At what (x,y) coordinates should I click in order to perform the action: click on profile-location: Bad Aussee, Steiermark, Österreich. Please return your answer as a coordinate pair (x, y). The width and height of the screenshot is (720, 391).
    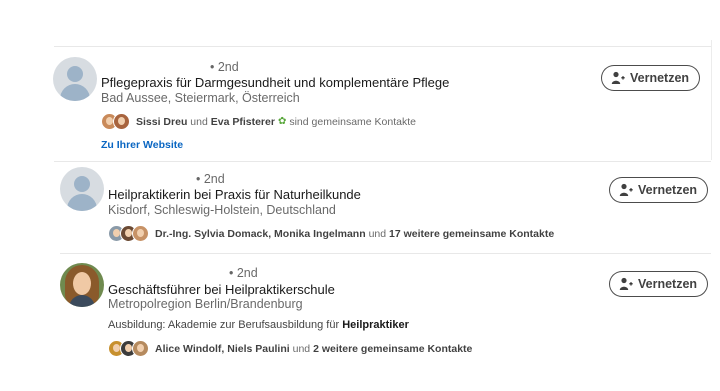
    Looking at the image, I should click on (200, 98).